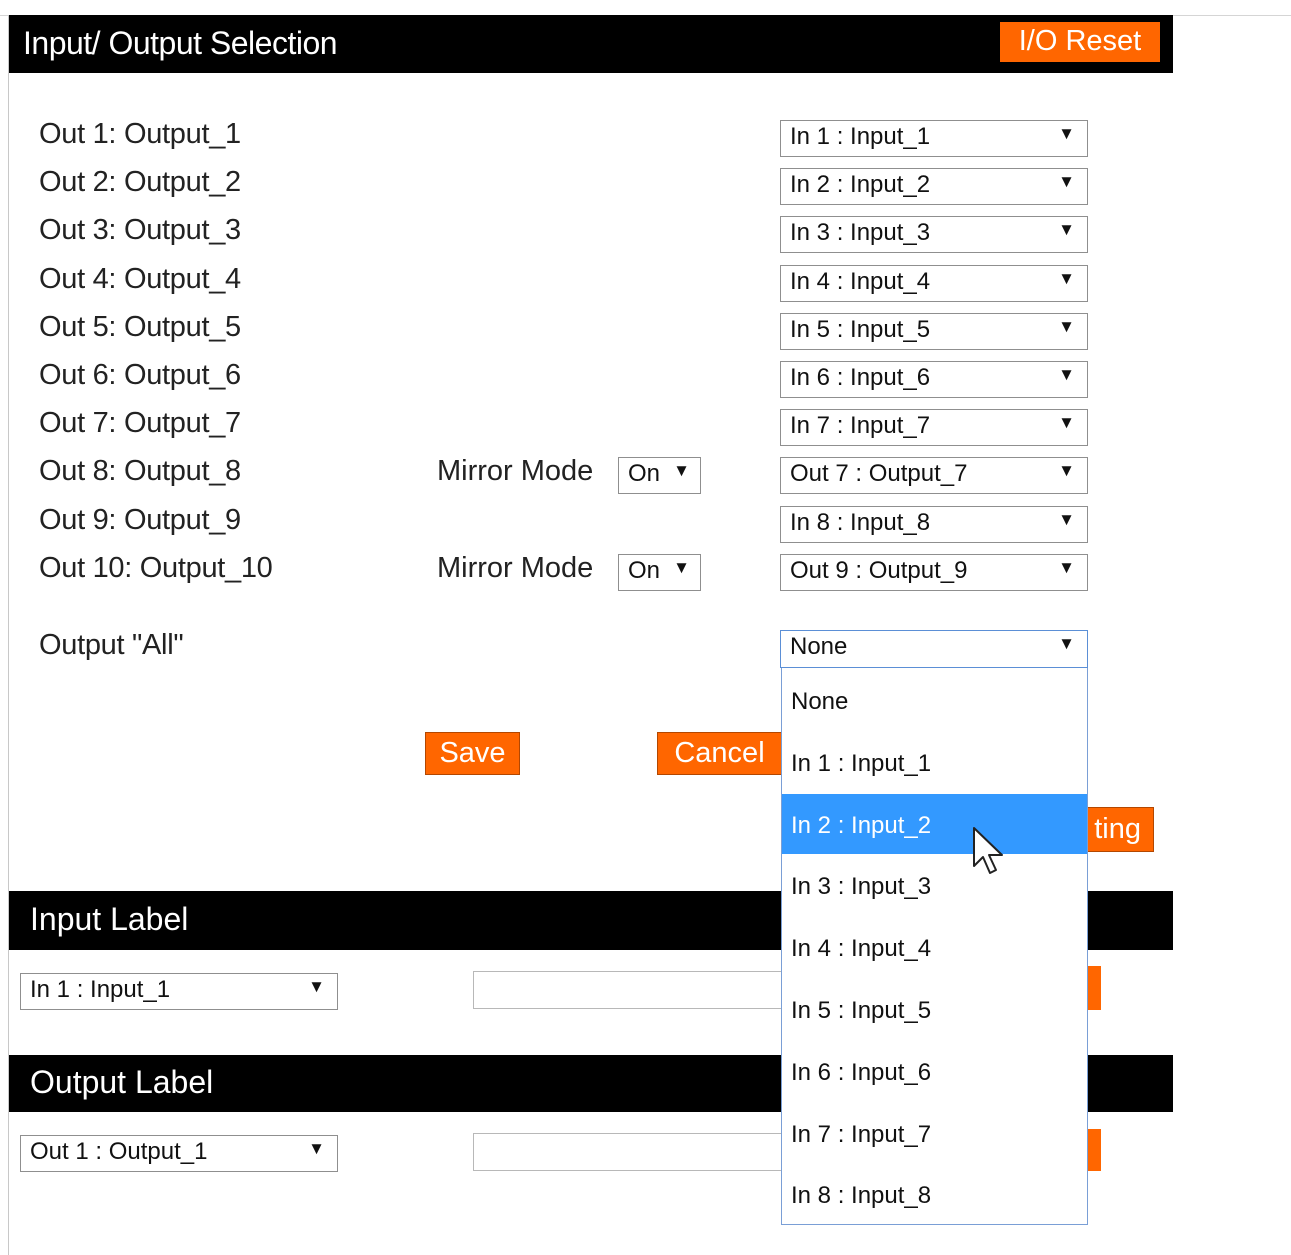 This screenshot has width=1291, height=1255. Describe the element at coordinates (879, 473) in the screenshot. I see `input-source-value: Out 7 : Output_7` at that location.